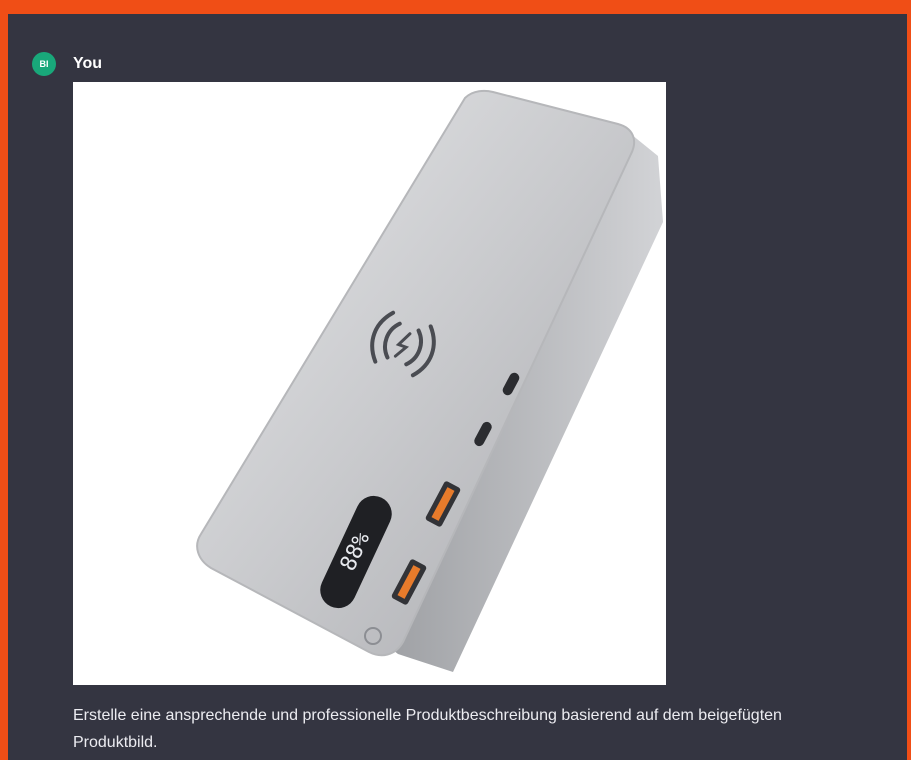 This screenshot has height=760, width=911. What do you see at coordinates (67, 64) in the screenshot?
I see `message-header: BI You` at bounding box center [67, 64].